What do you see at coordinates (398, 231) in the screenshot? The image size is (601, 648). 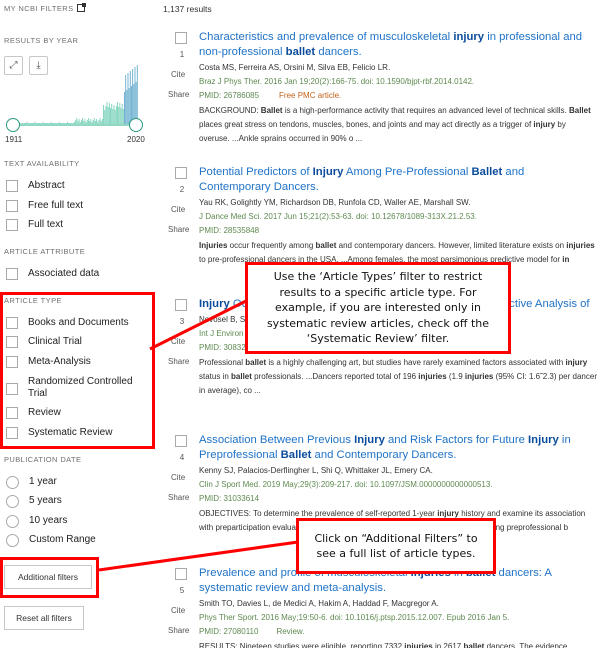 I see `result-pmid-row: PMID: 28535848` at bounding box center [398, 231].